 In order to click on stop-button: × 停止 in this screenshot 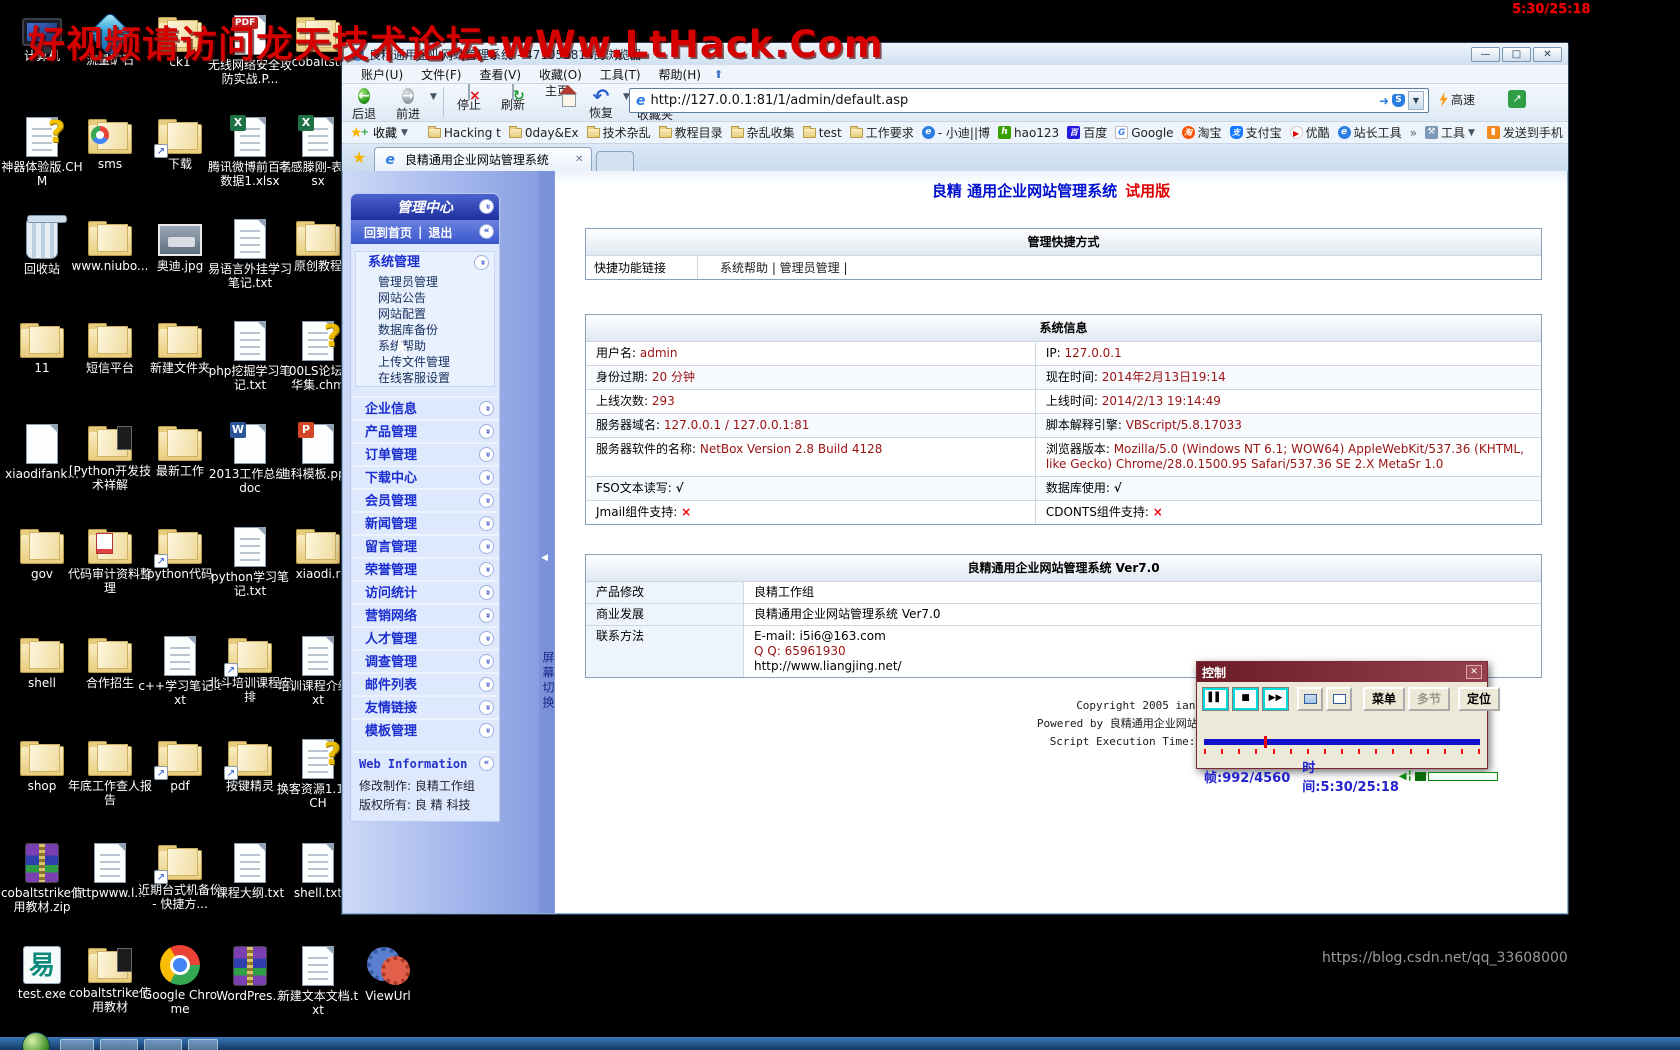, I will do `click(469, 97)`.